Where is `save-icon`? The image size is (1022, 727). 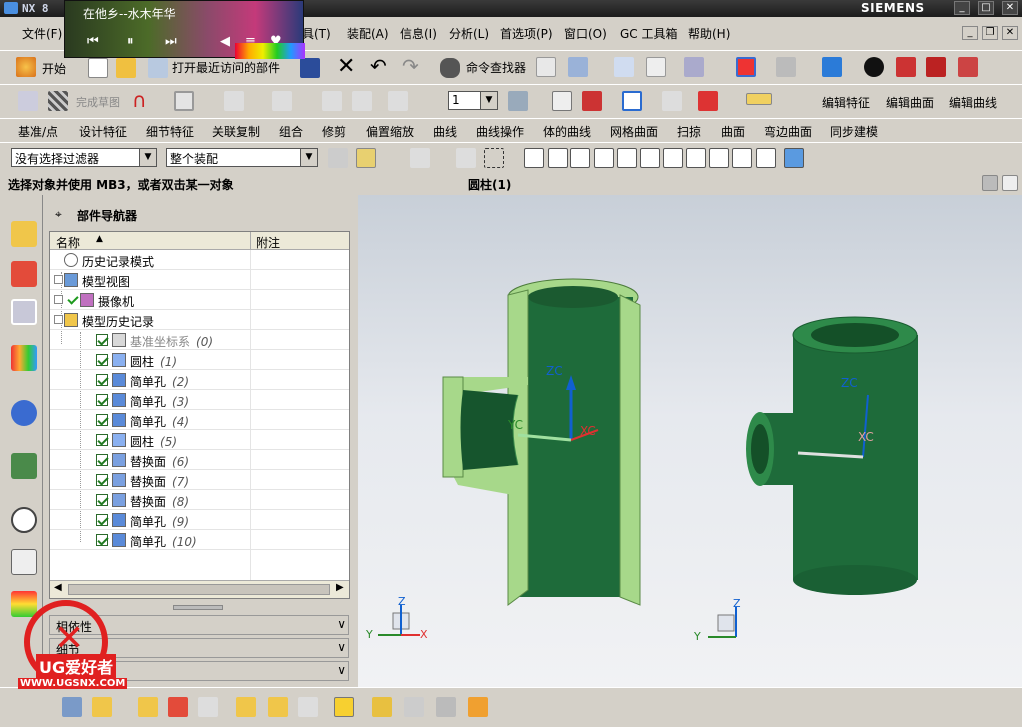 save-icon is located at coordinates (310, 68).